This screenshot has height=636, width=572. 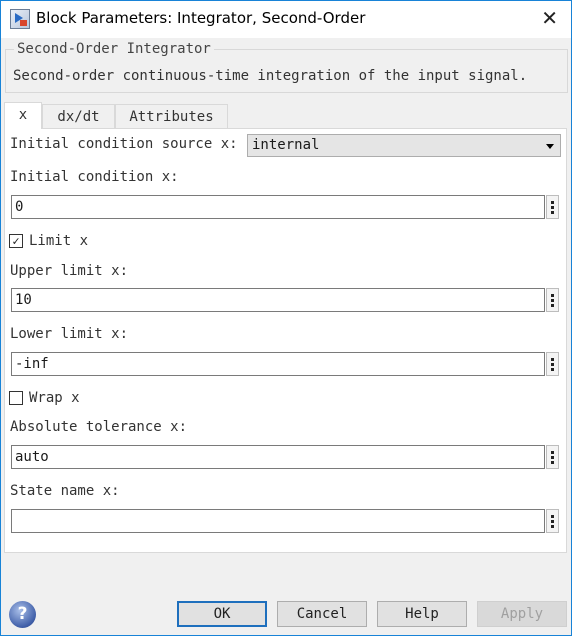 What do you see at coordinates (522, 614) in the screenshot?
I see `apply-button: Apply` at bounding box center [522, 614].